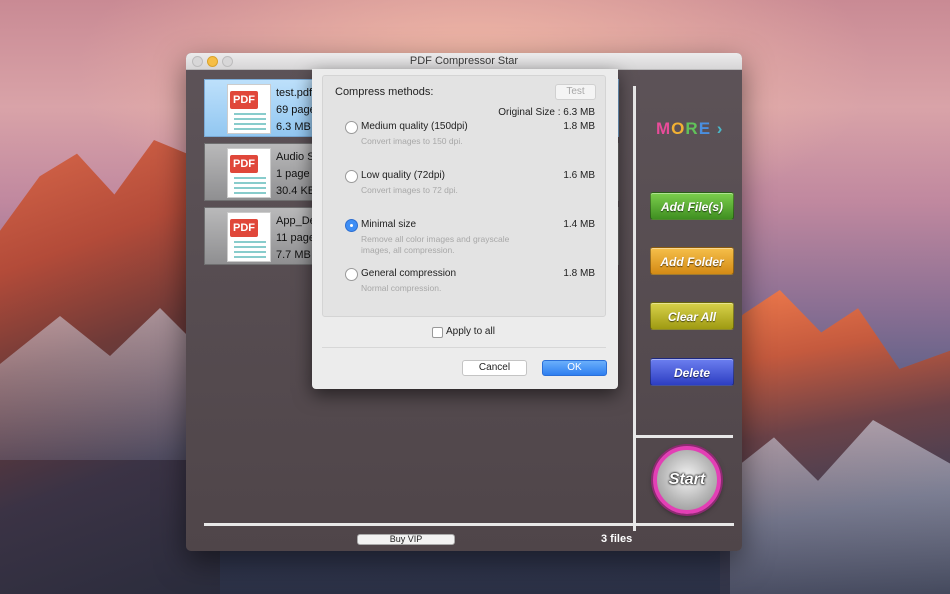 The width and height of the screenshot is (950, 594). I want to click on close-window-button, so click(197, 61).